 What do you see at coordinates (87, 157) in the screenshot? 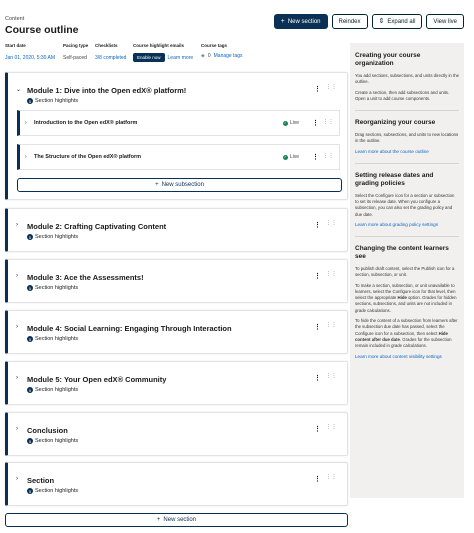
I see `subsection-title: The Structure of the Open edX® platform` at bounding box center [87, 157].